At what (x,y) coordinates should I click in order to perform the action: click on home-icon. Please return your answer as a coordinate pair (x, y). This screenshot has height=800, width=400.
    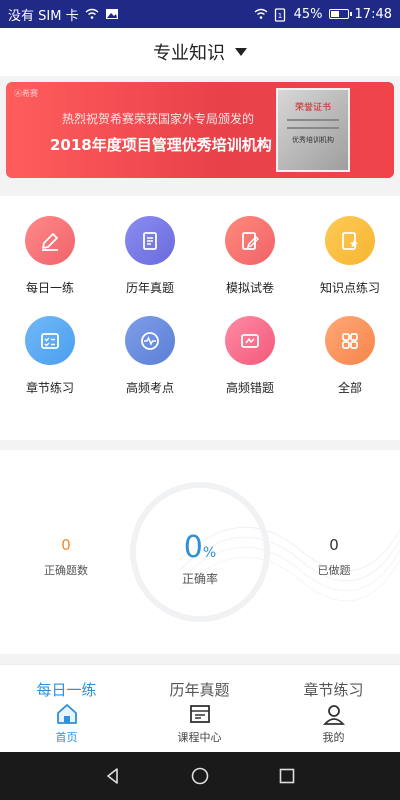
    Looking at the image, I should click on (66, 714).